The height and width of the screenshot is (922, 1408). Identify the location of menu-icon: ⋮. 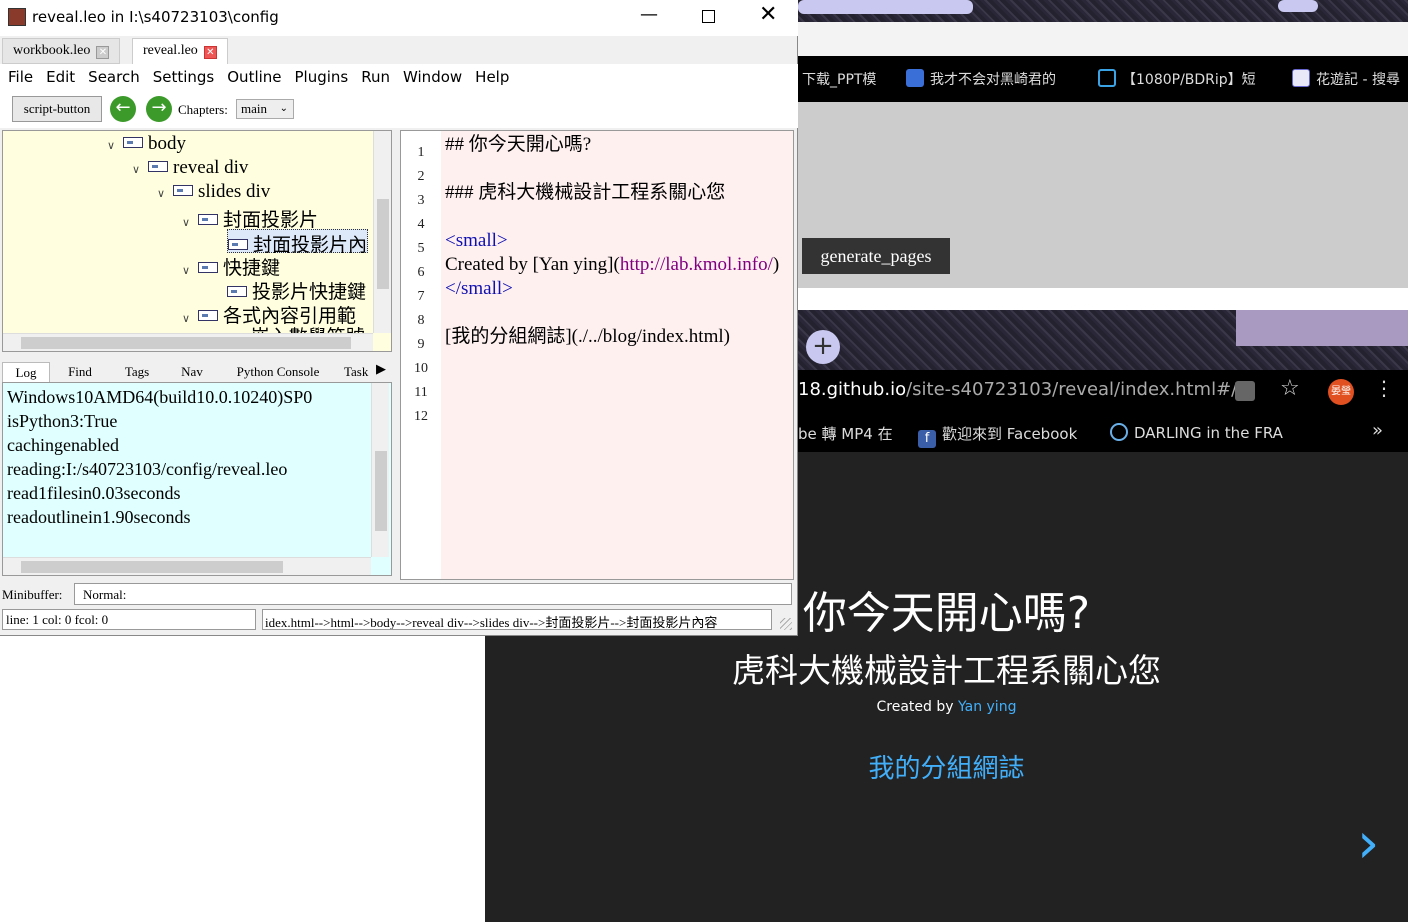
(1384, 388).